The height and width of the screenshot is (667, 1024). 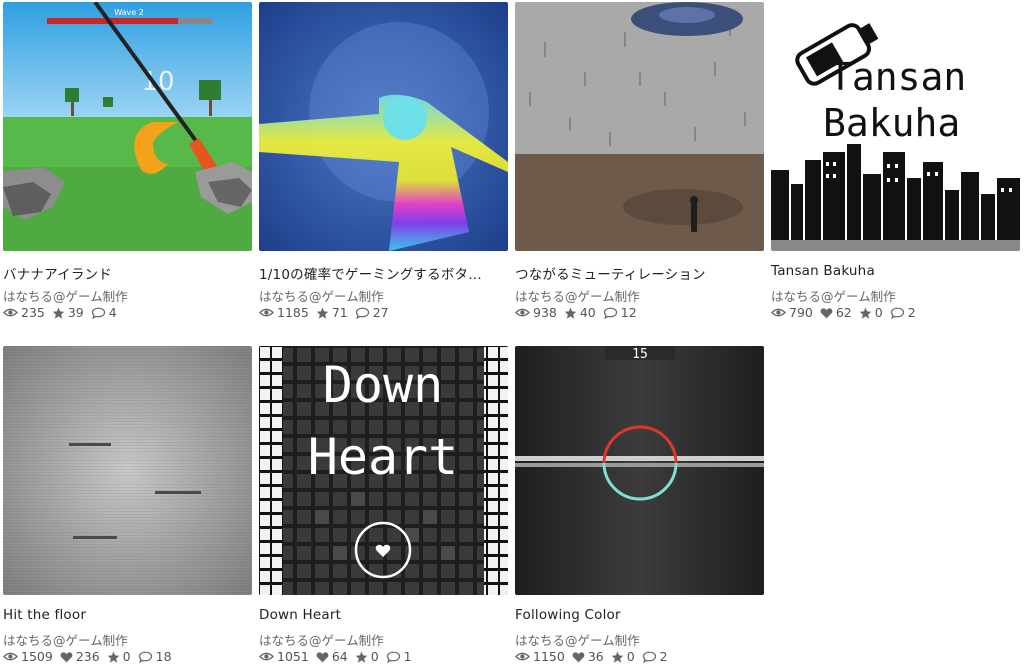 I want to click on game-stats: 1509 236 0 18, so click(x=91, y=656).